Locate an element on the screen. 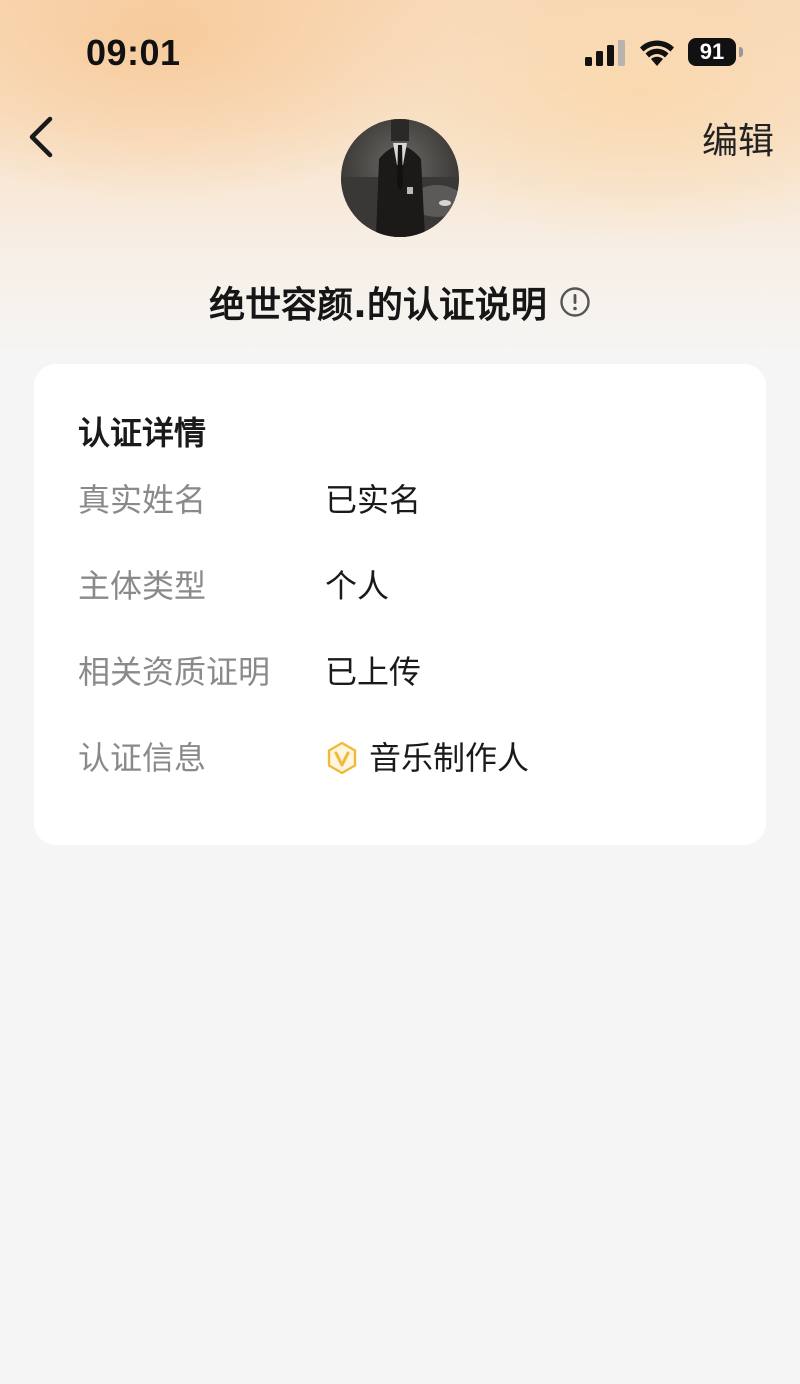 The height and width of the screenshot is (1384, 800). detail-row-qualification: 相关资质证明 已上传 is located at coordinates (403, 672).